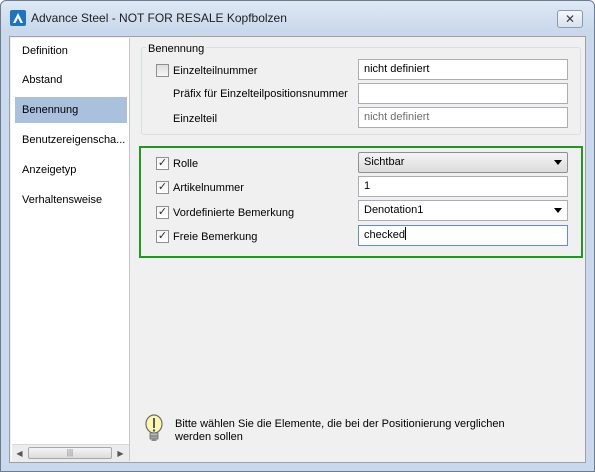 This screenshot has height=472, width=595. Describe the element at coordinates (463, 93) in the screenshot. I see `praefix-field` at that location.